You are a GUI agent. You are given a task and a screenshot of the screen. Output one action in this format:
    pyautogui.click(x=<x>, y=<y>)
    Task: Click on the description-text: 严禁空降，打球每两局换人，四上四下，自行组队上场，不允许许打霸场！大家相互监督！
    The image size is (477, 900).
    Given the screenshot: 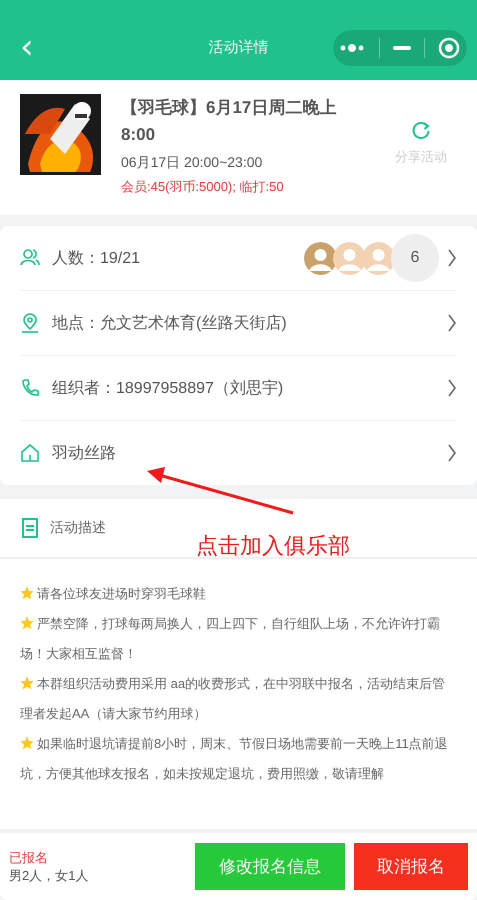 What is the action you would take?
    pyautogui.click(x=230, y=639)
    